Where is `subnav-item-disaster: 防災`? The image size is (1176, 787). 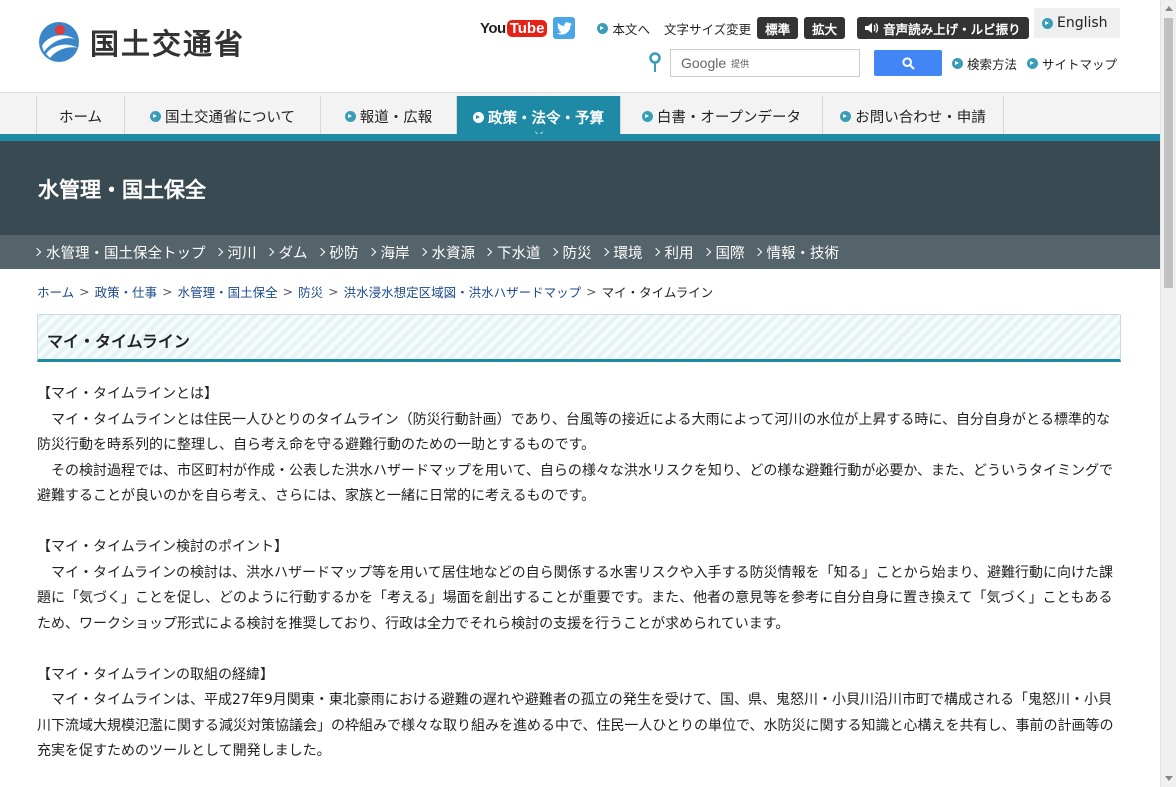
subnav-item-disaster: 防災 is located at coordinates (570, 252).